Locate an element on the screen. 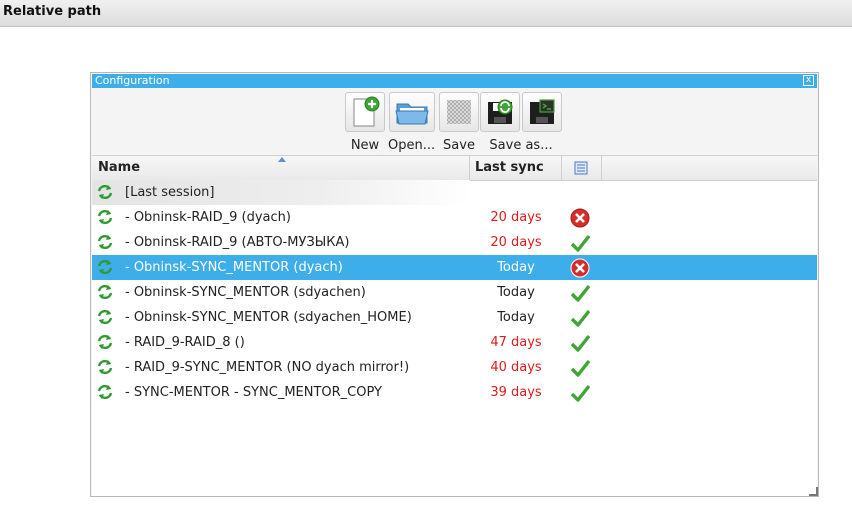 This screenshot has width=852, height=523. new-label: New is located at coordinates (365, 145).